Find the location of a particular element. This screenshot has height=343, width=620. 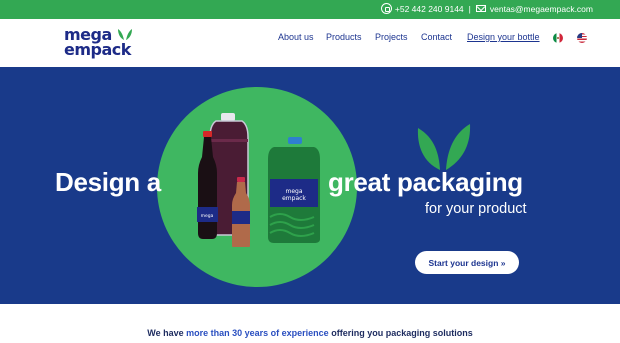

tagline-after: offering you packaging solutions is located at coordinates (400, 333).